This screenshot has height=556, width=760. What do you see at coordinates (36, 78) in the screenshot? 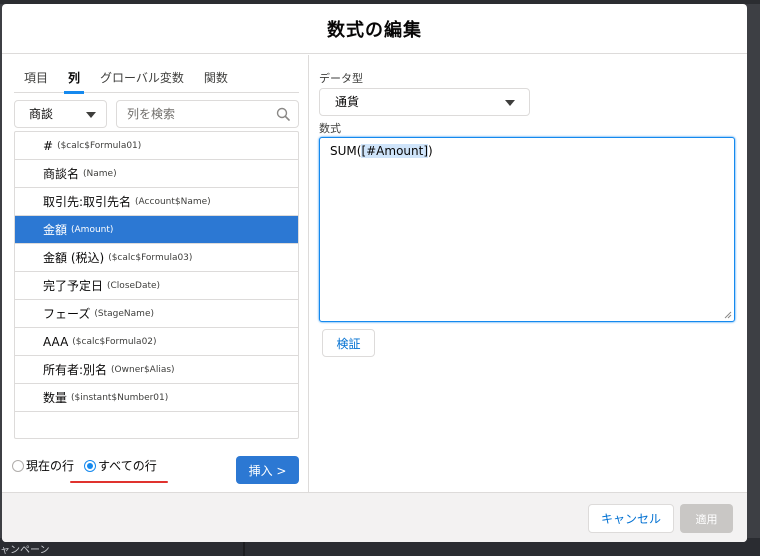
I see `tab-fields: 項目` at bounding box center [36, 78].